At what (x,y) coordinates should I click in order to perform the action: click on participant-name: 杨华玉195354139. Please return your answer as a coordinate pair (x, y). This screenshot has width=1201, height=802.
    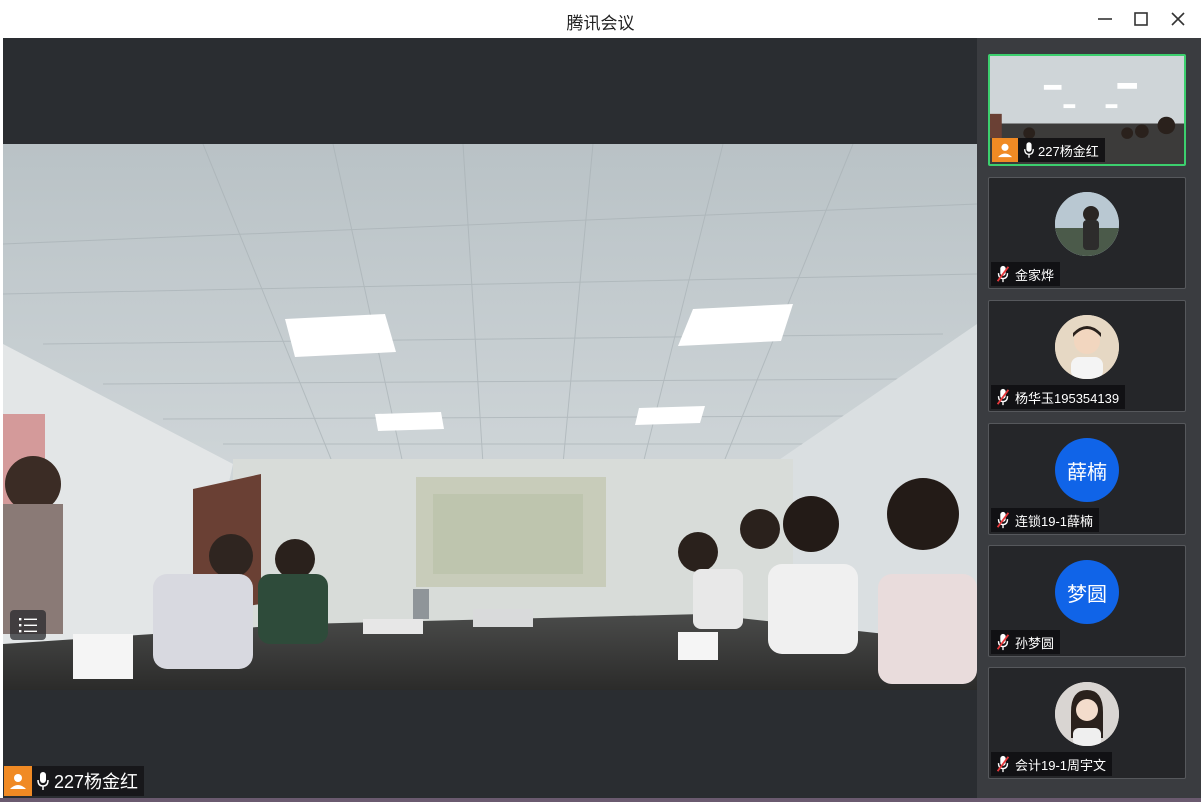
    Looking at the image, I should click on (1067, 398).